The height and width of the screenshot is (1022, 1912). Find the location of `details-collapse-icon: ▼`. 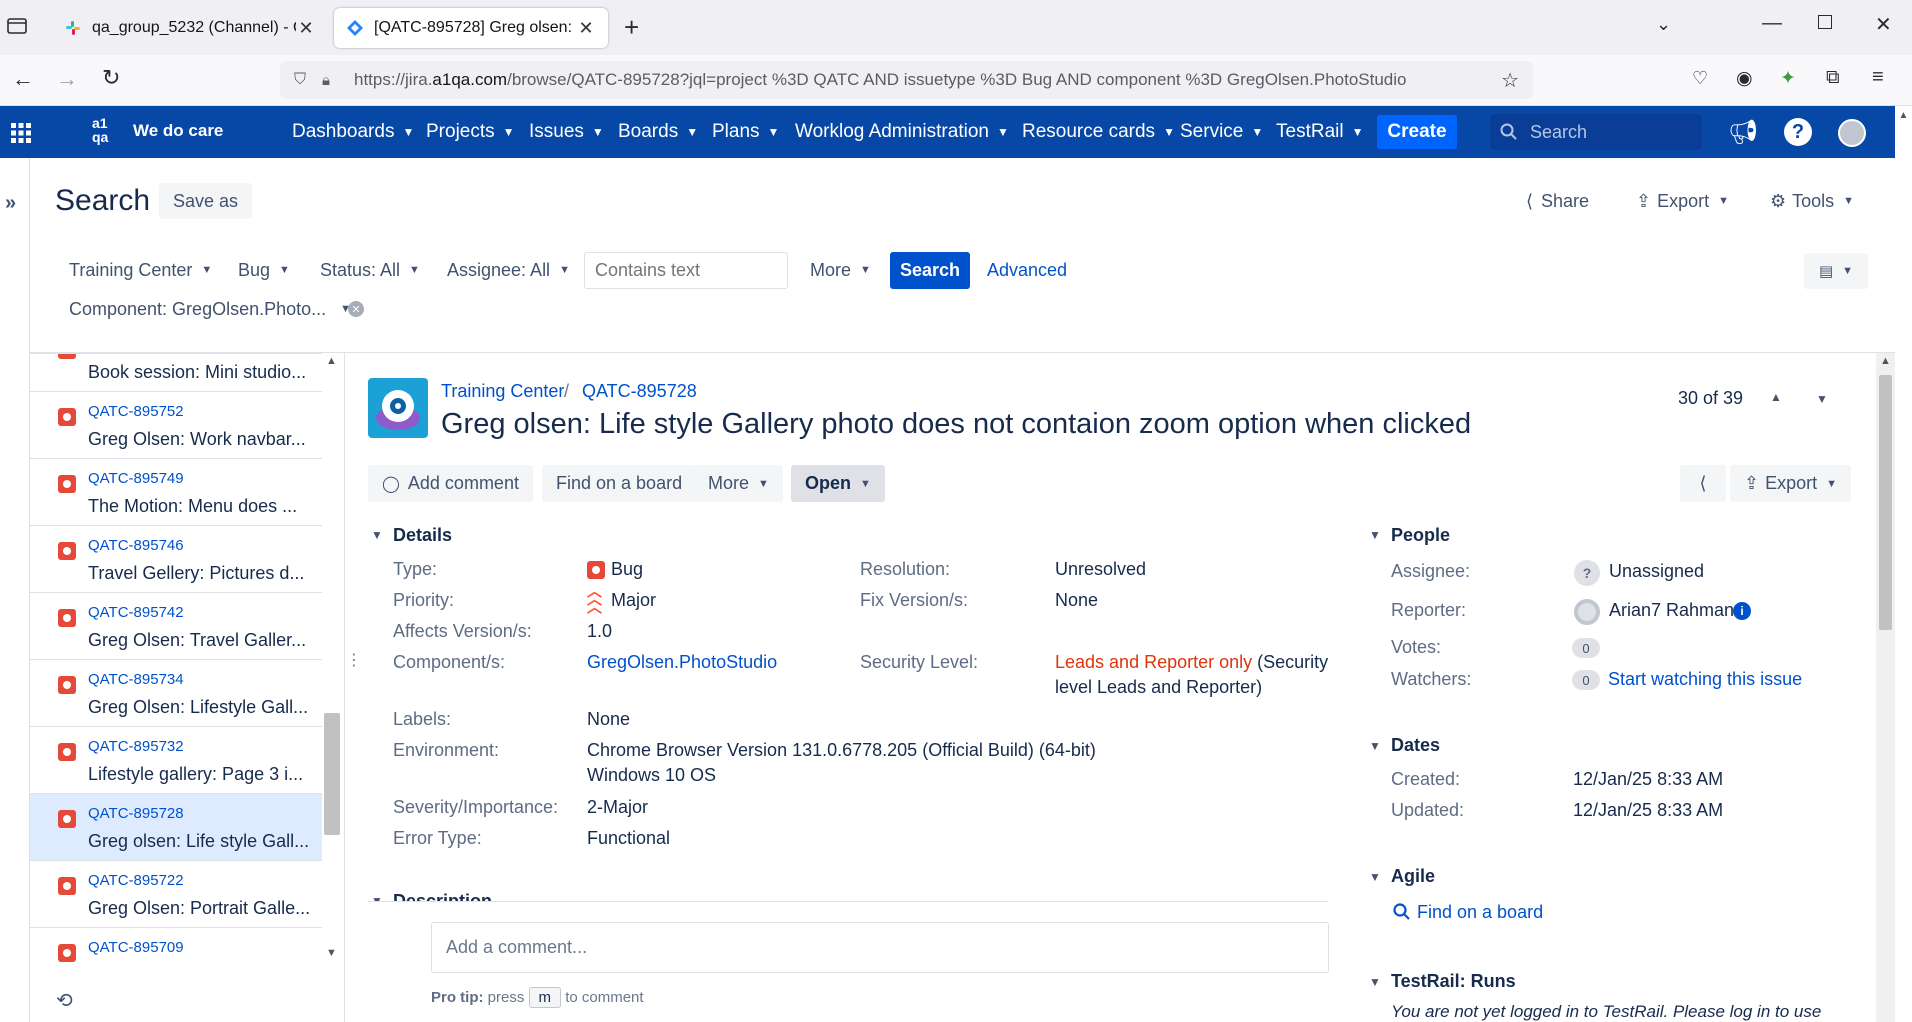

details-collapse-icon: ▼ is located at coordinates (377, 535).